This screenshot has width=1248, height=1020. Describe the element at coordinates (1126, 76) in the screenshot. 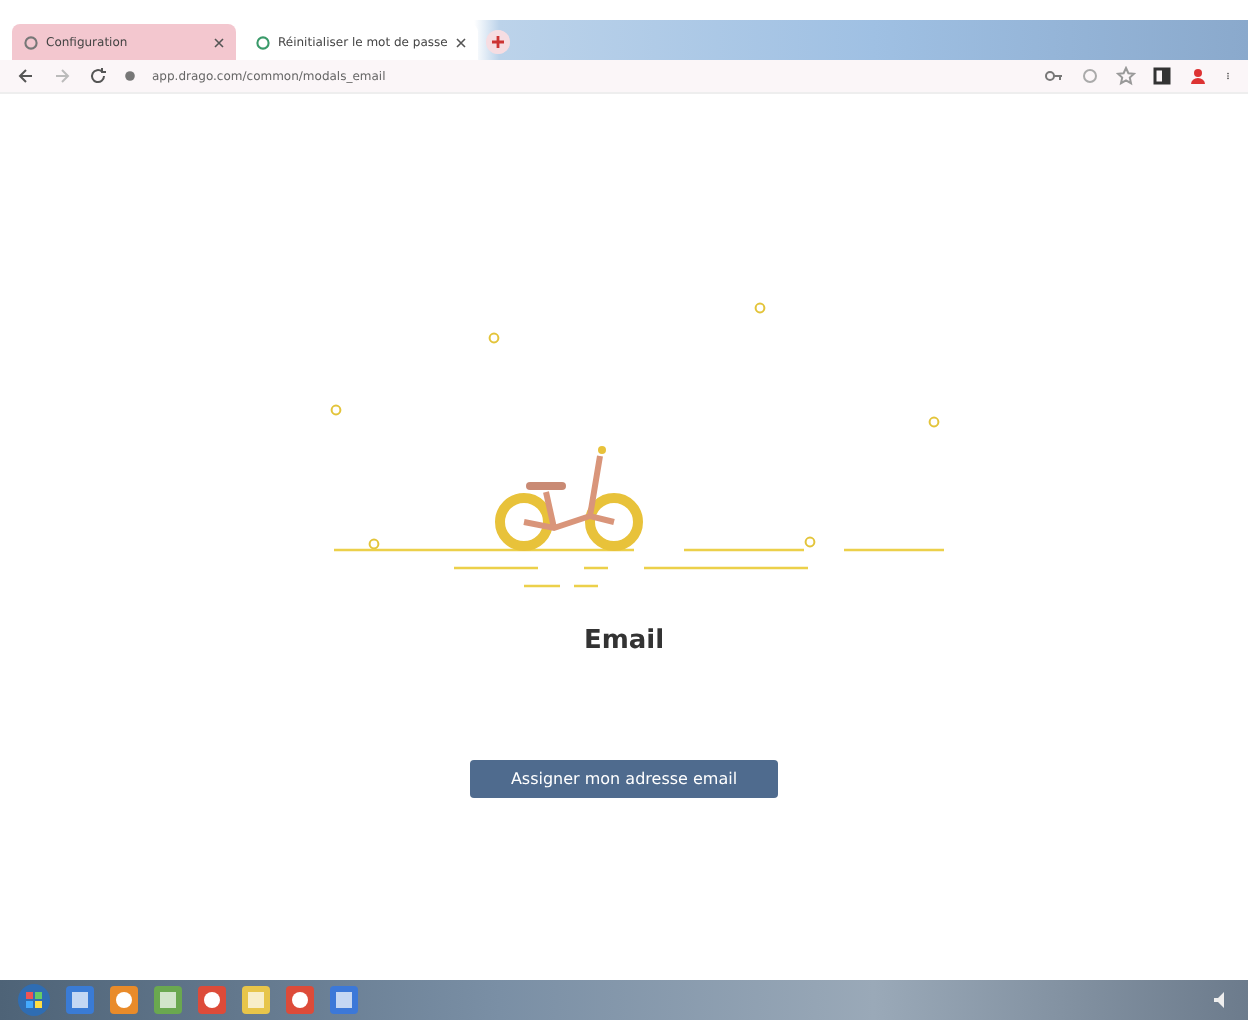

I see `star-icon` at that location.